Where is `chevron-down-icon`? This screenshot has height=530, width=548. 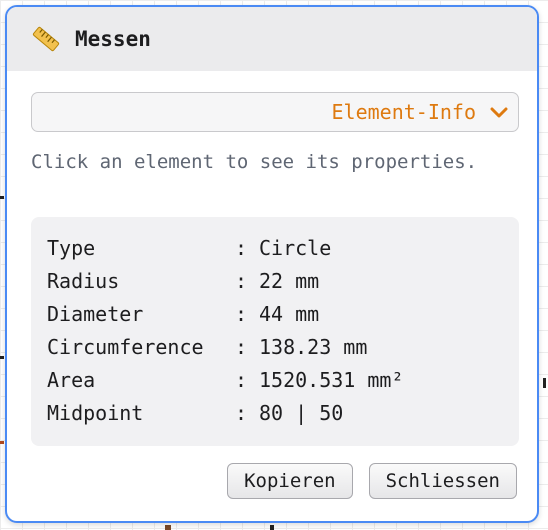 chevron-down-icon is located at coordinates (499, 112).